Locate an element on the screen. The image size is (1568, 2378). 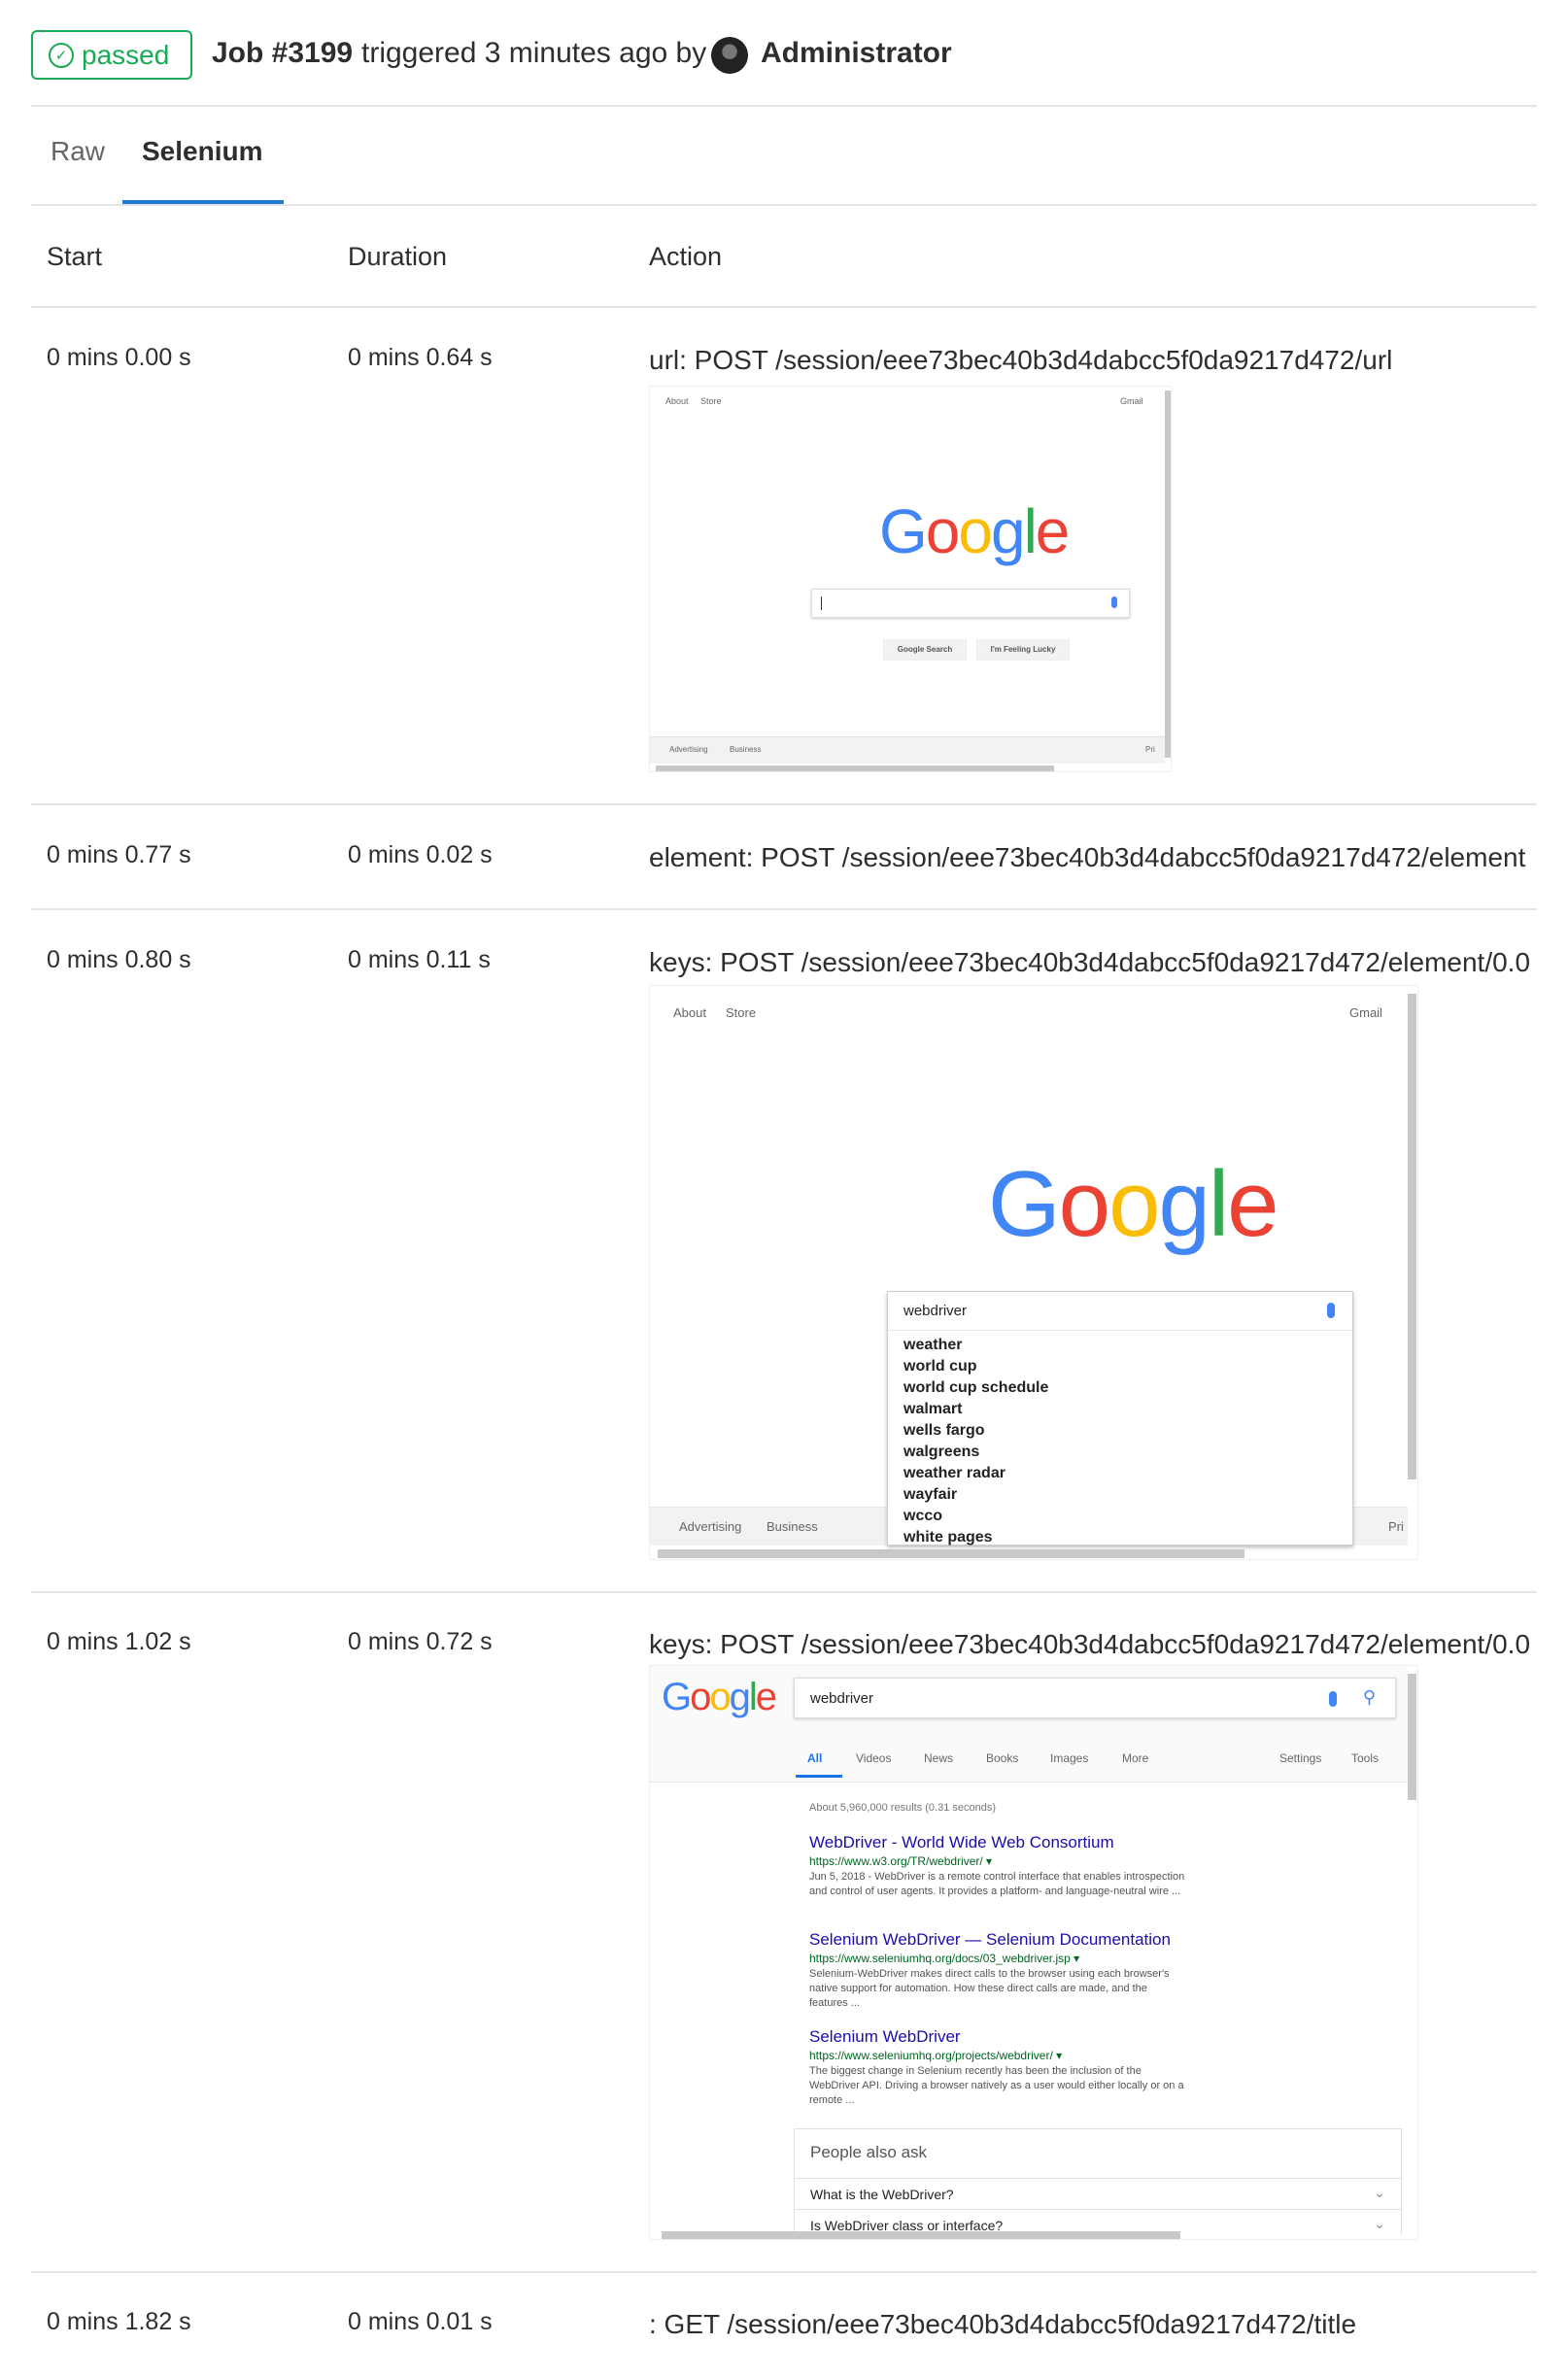
search-input: webdriver is located at coordinates (1120, 1311).